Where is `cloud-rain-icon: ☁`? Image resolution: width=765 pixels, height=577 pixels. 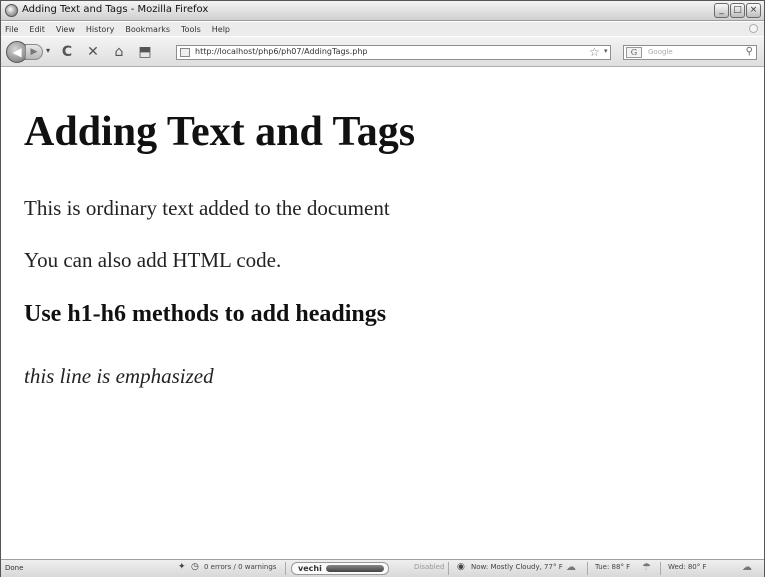 cloud-rain-icon: ☁ is located at coordinates (747, 567).